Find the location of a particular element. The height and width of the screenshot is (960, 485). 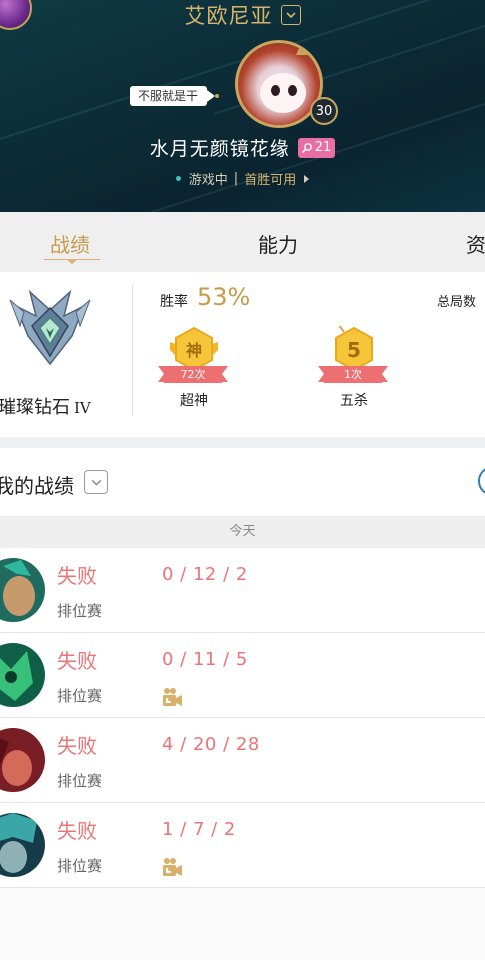

rank-label: 璀璨钻石 IV is located at coordinates (45, 406).